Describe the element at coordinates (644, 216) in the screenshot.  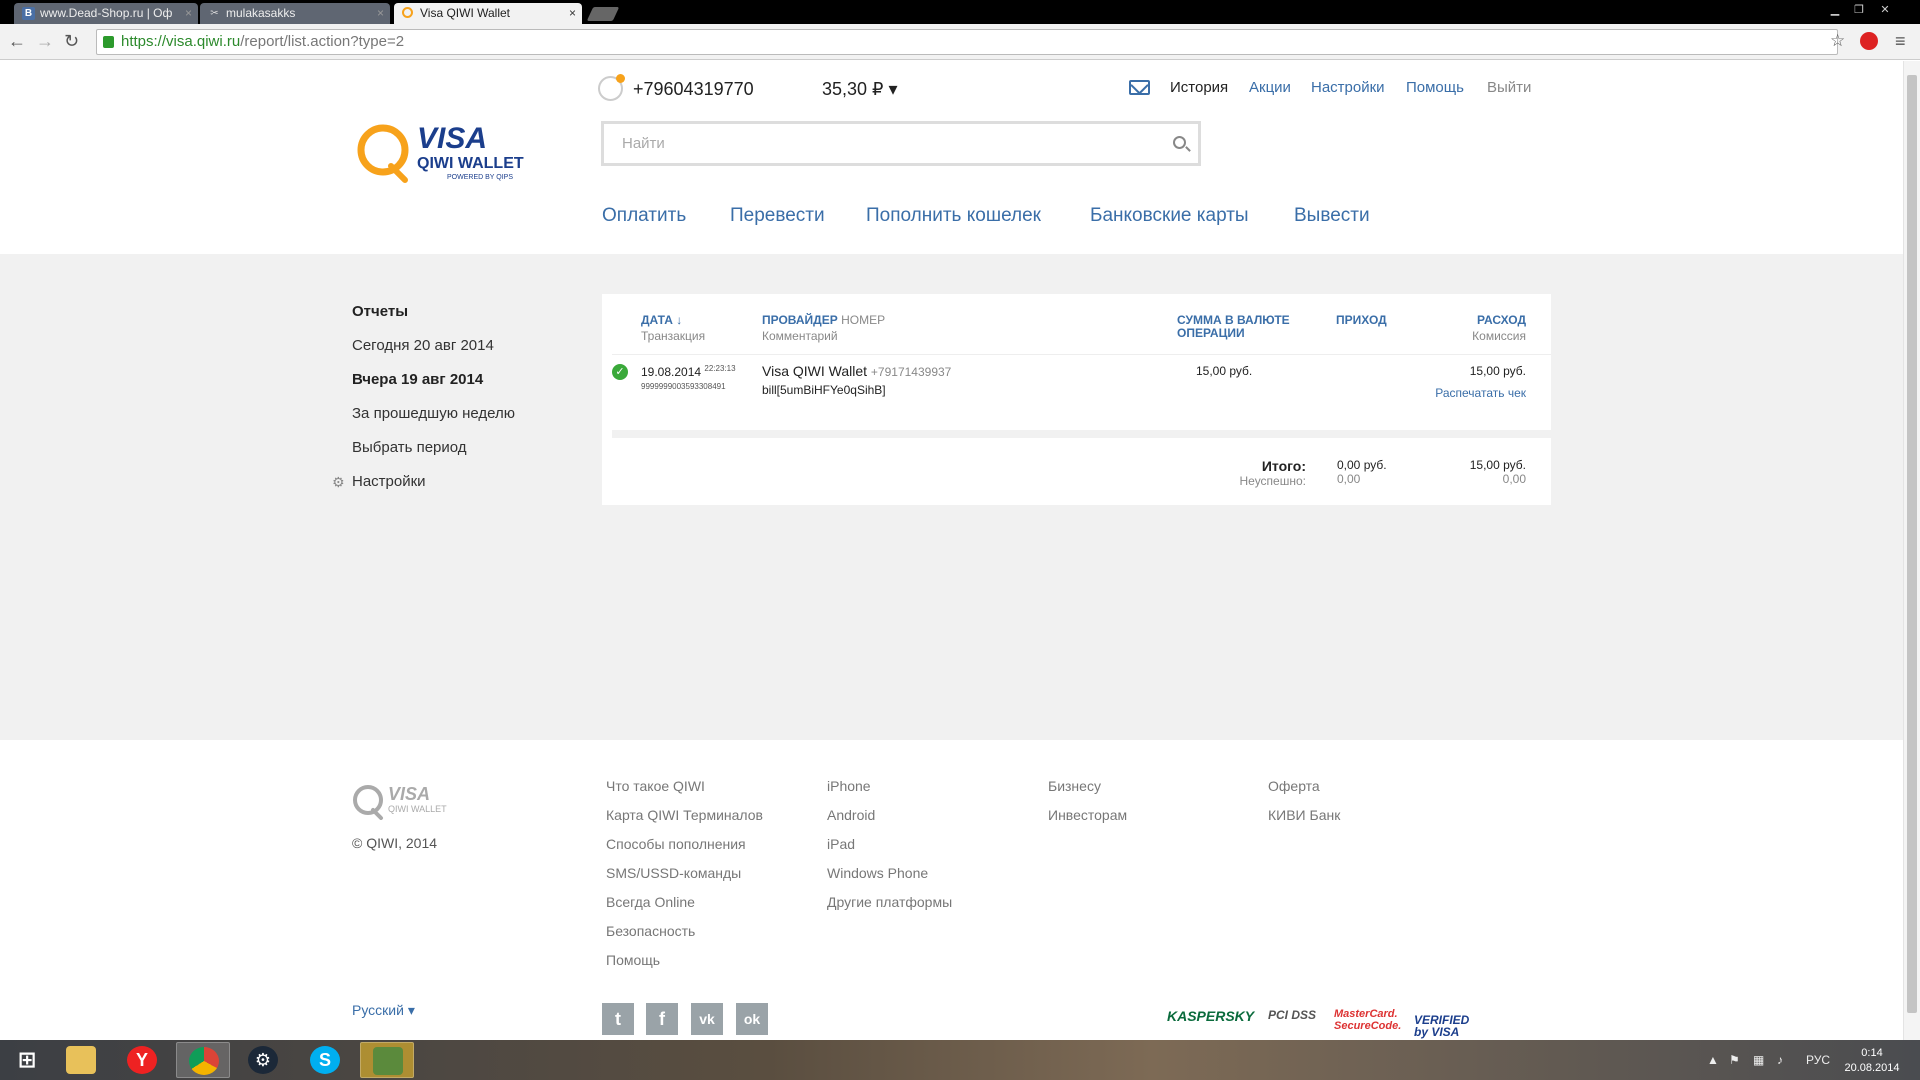
I see `main-nav-pay: Оплатить` at that location.